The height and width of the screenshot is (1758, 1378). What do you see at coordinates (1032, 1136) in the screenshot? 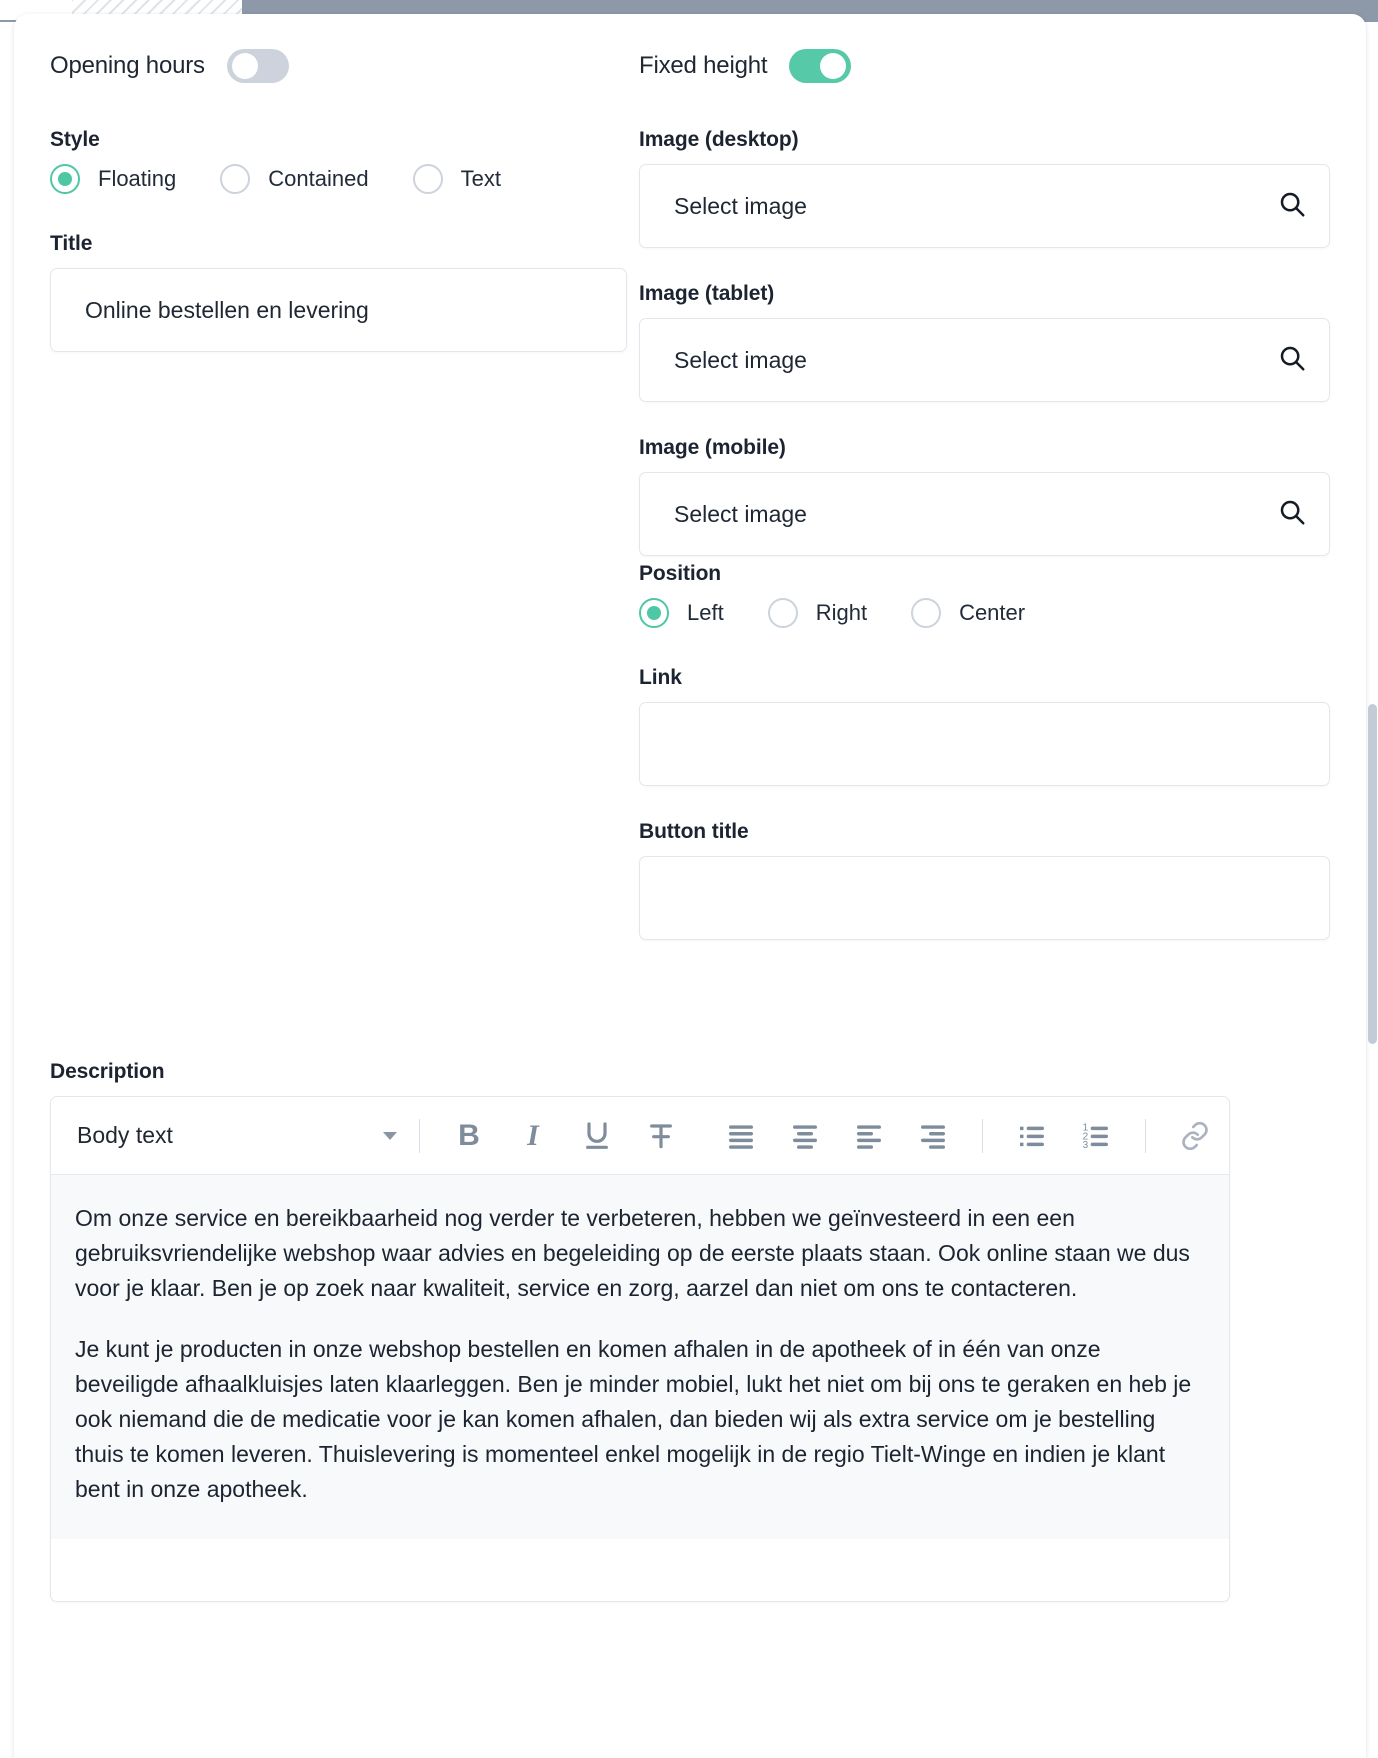
I see `bullet-list-icon` at bounding box center [1032, 1136].